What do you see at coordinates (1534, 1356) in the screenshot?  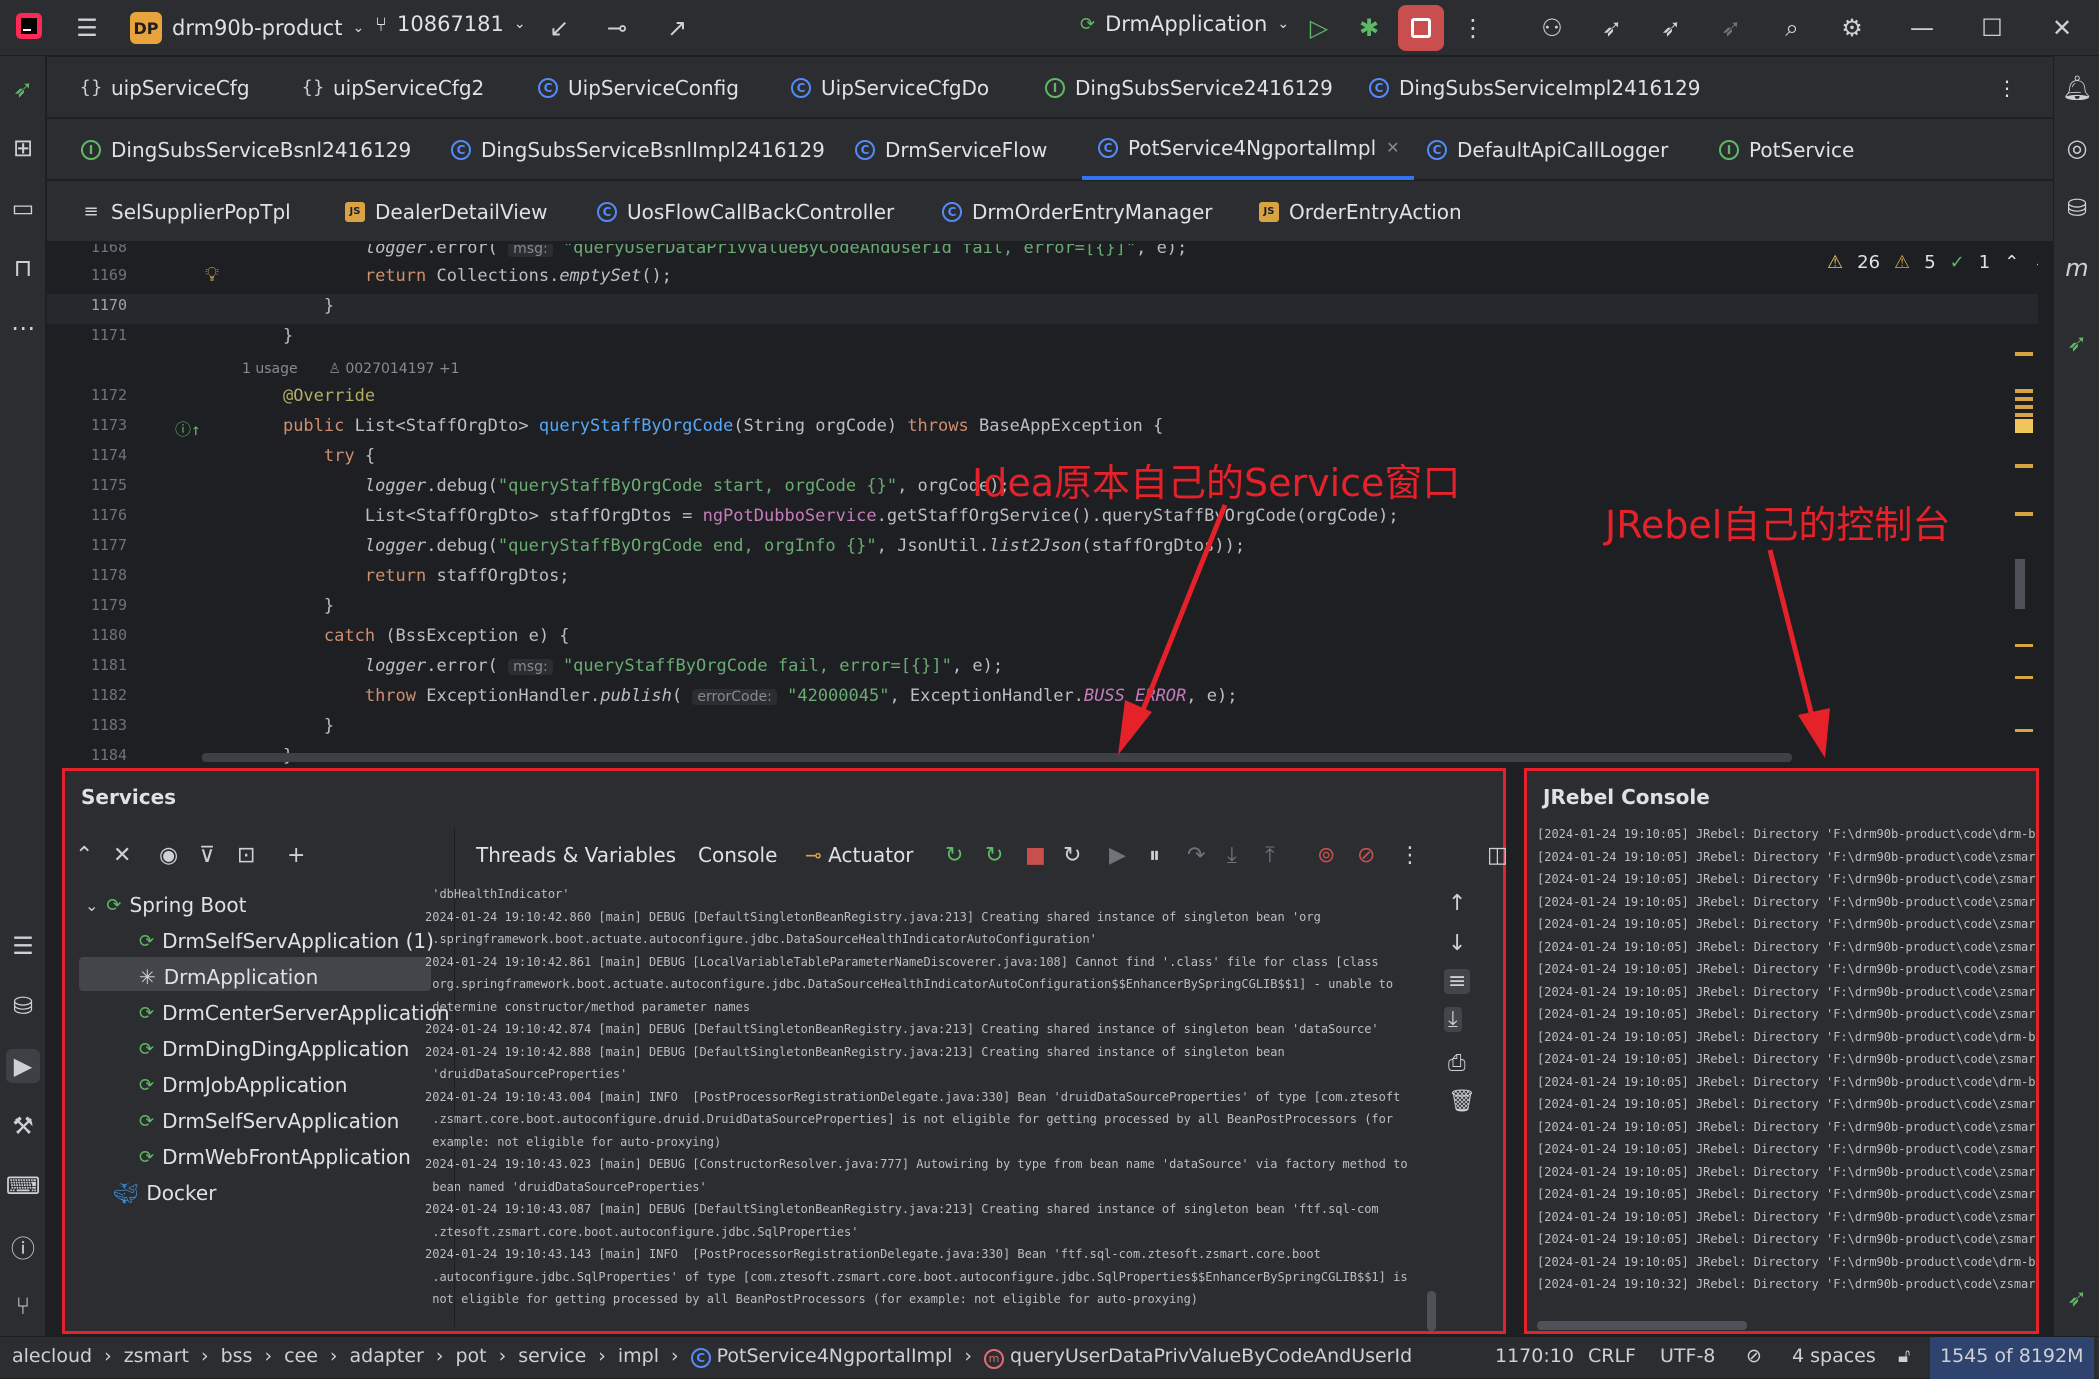 I see `caret-position: 1170:10` at bounding box center [1534, 1356].